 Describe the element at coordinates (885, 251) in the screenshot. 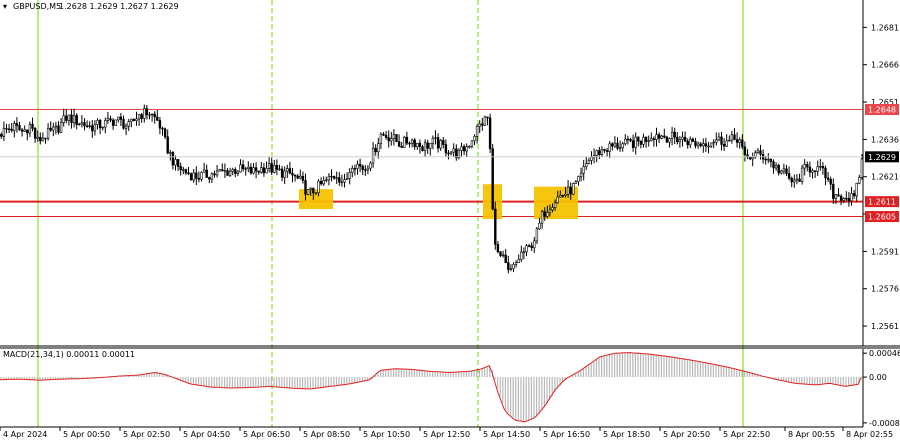

I see `price-tick-label: 1.2591` at that location.